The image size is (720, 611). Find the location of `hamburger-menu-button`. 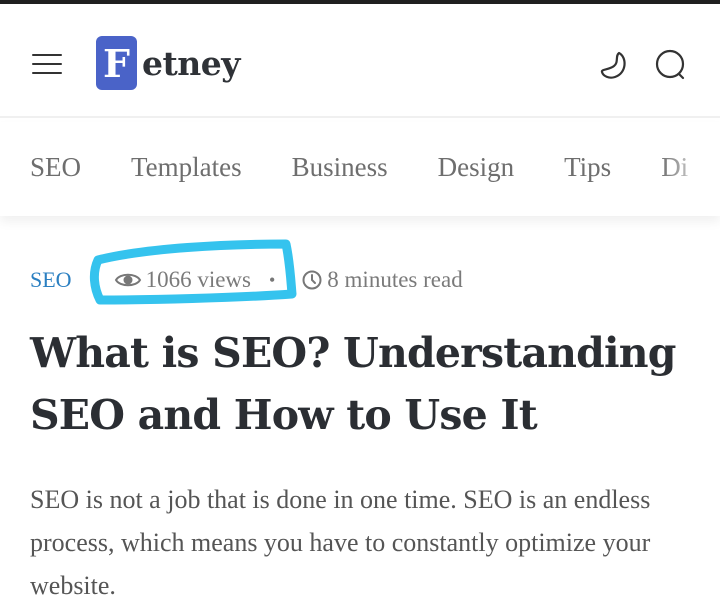

hamburger-menu-button is located at coordinates (48, 64).